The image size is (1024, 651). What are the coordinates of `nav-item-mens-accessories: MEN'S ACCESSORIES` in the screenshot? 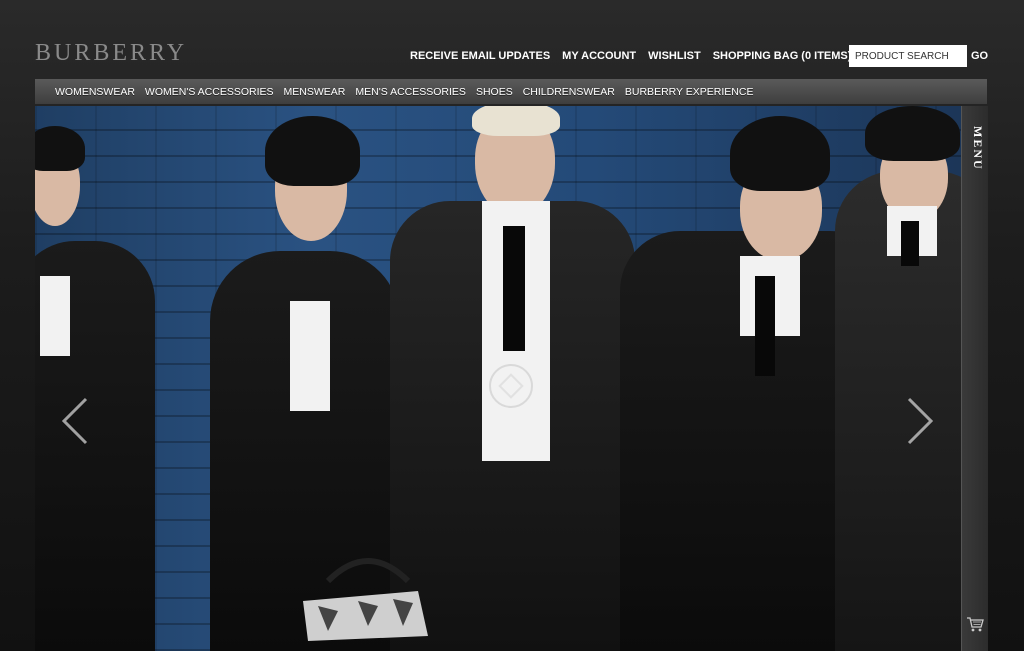 It's located at (410, 92).